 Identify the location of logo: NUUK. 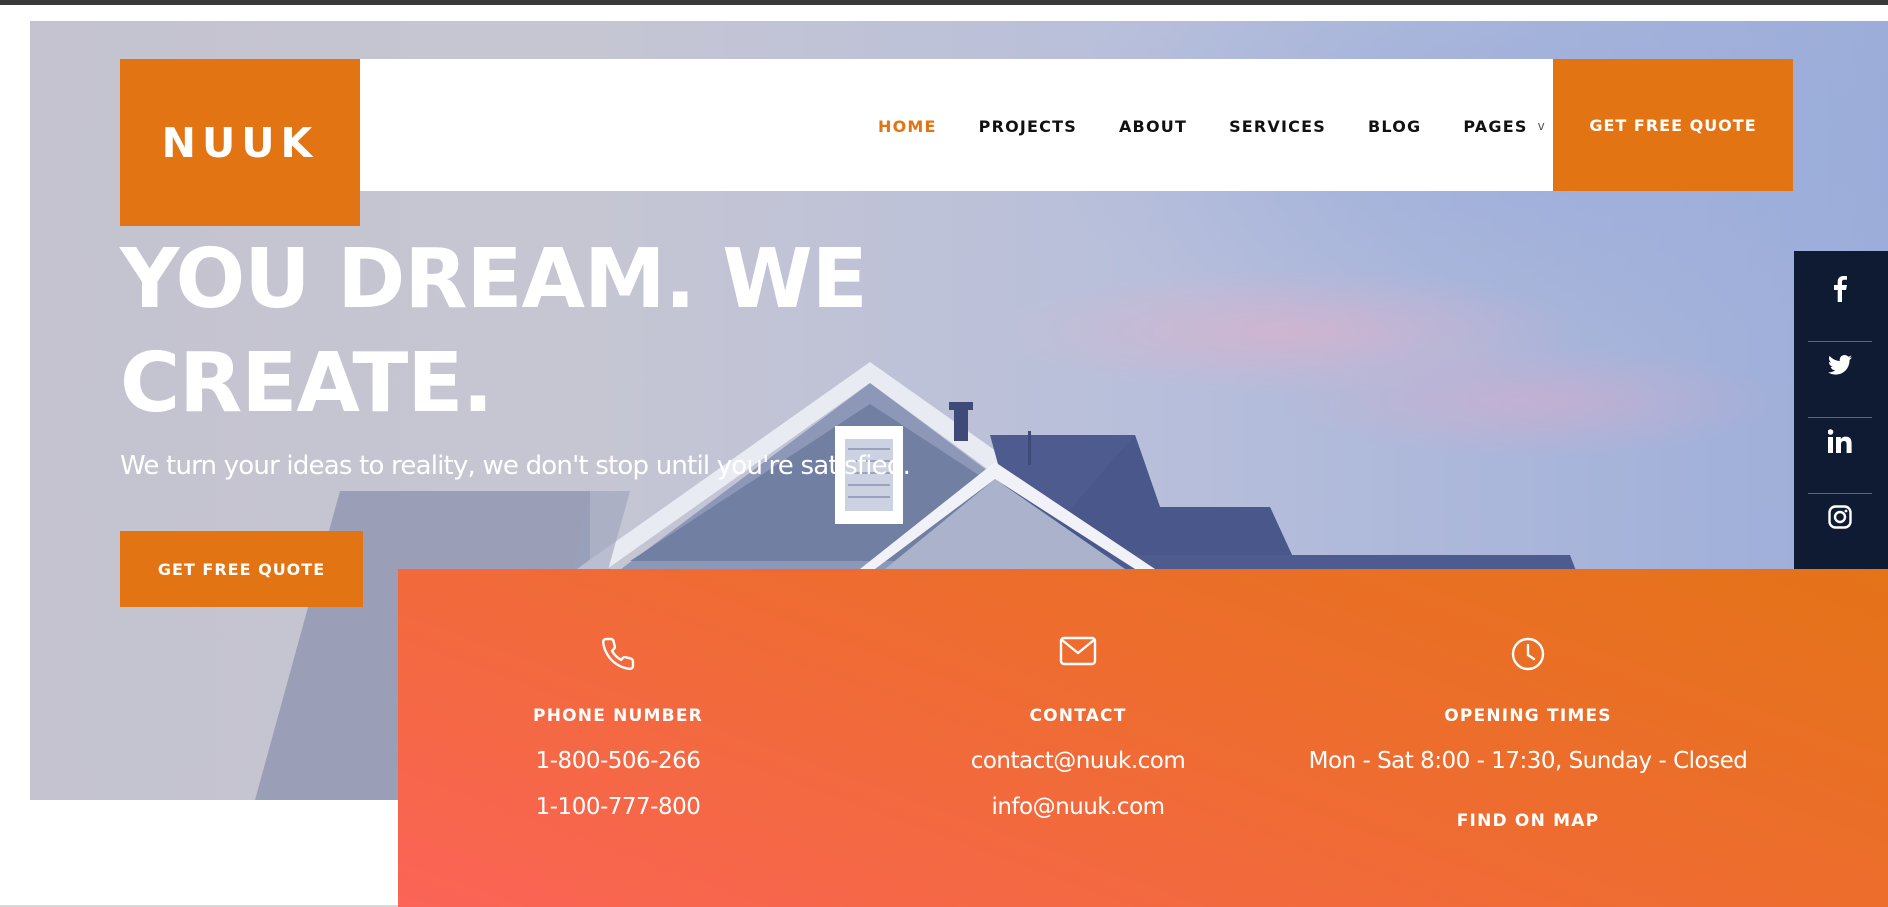
(240, 142).